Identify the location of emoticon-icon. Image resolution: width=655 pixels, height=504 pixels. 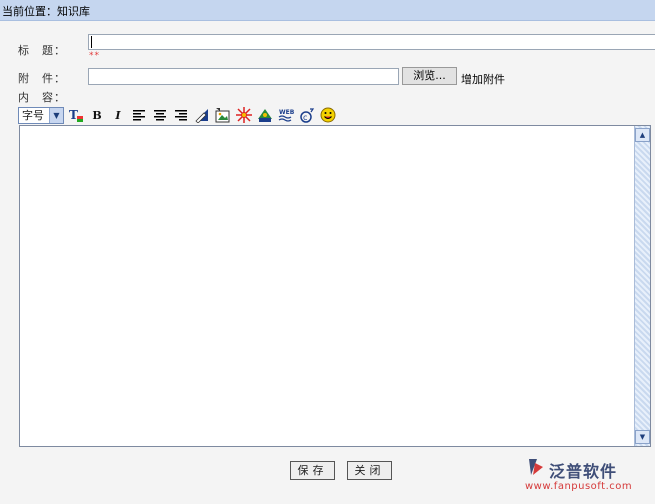
(328, 115).